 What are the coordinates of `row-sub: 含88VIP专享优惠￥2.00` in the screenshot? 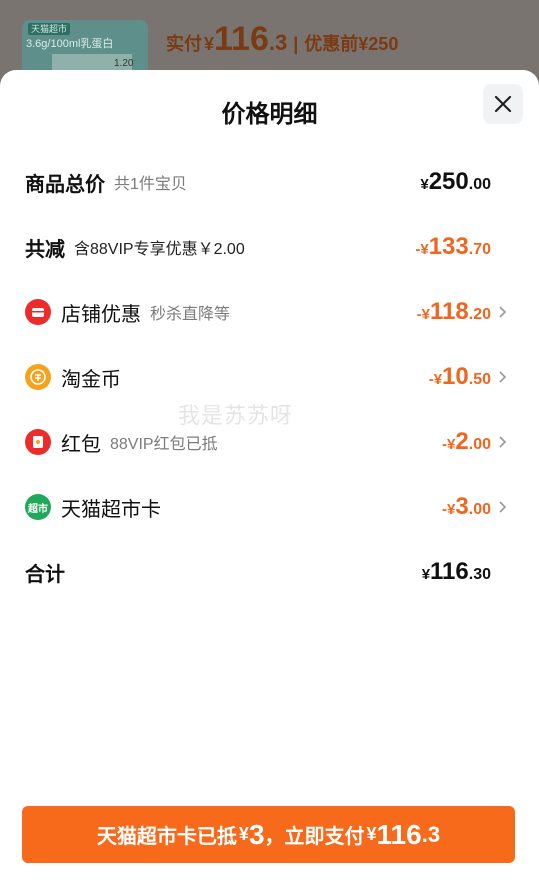 It's located at (159, 249).